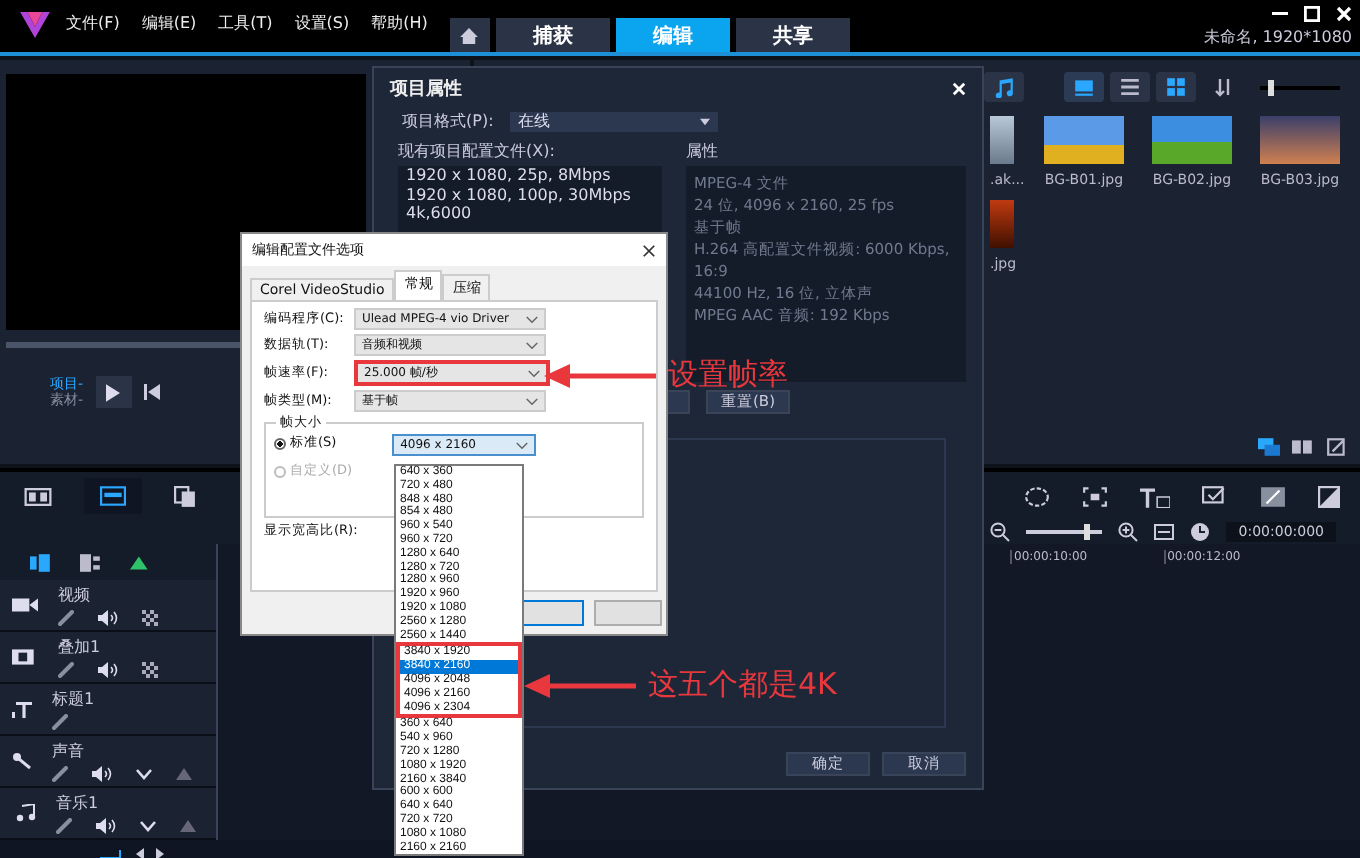 The width and height of the screenshot is (1360, 858). What do you see at coordinates (448, 121) in the screenshot?
I see `field-label: 项目格式(P):` at bounding box center [448, 121].